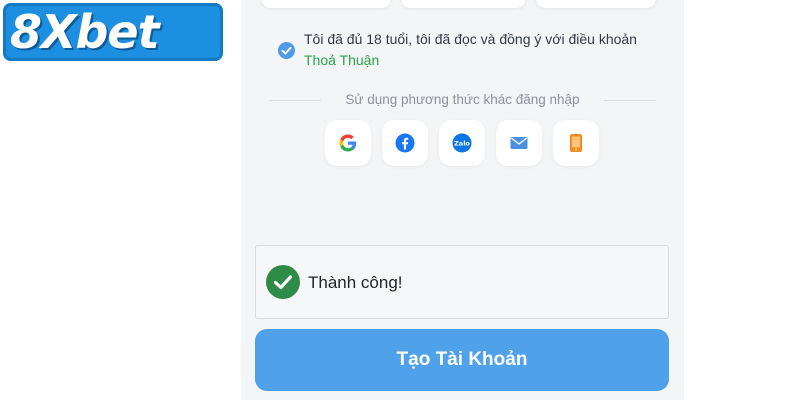  I want to click on divider-right, so click(630, 100).